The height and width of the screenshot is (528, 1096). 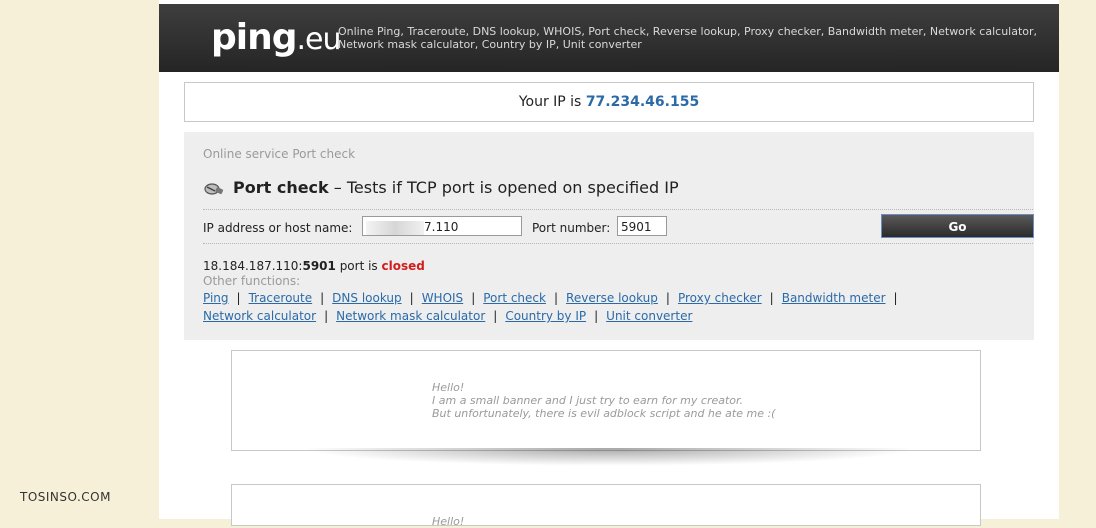 I want to click on link-country-by-ip: Country by IP, so click(x=545, y=316).